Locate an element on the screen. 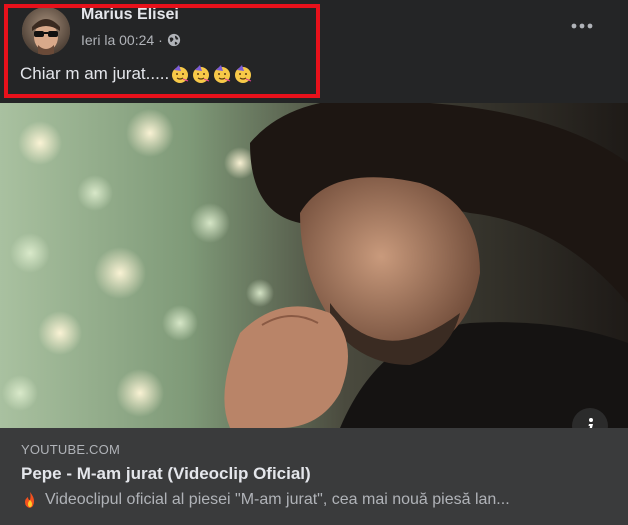 This screenshot has height=525, width=628. author-name: Marius Elisei is located at coordinates (130, 15).